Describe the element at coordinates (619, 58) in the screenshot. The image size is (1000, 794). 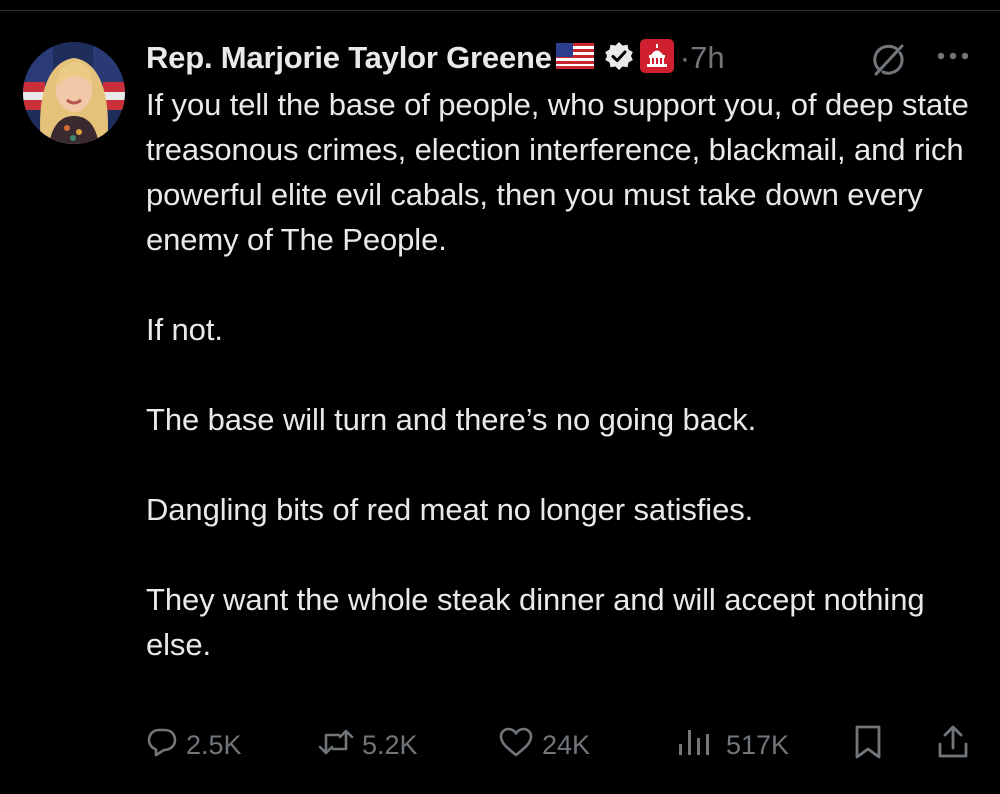
I see `verified-badge-icon` at that location.